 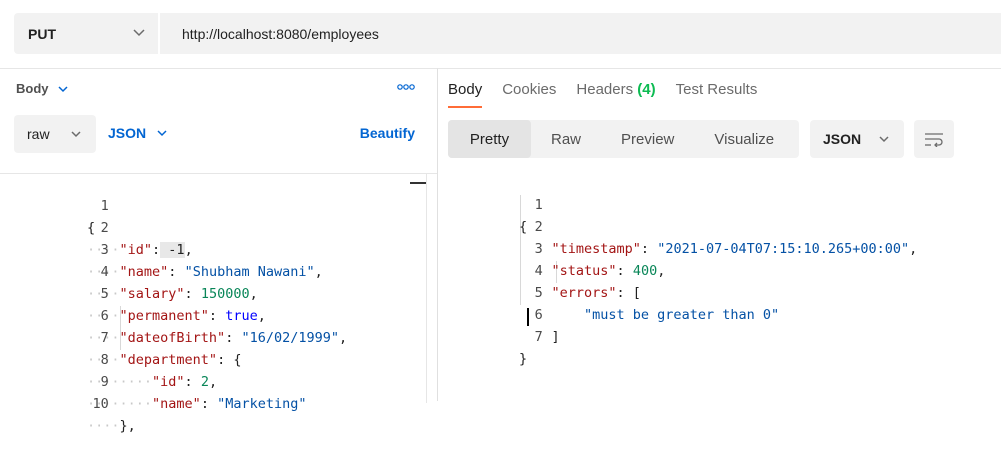 I want to click on method-select: PUT, so click(x=86, y=33).